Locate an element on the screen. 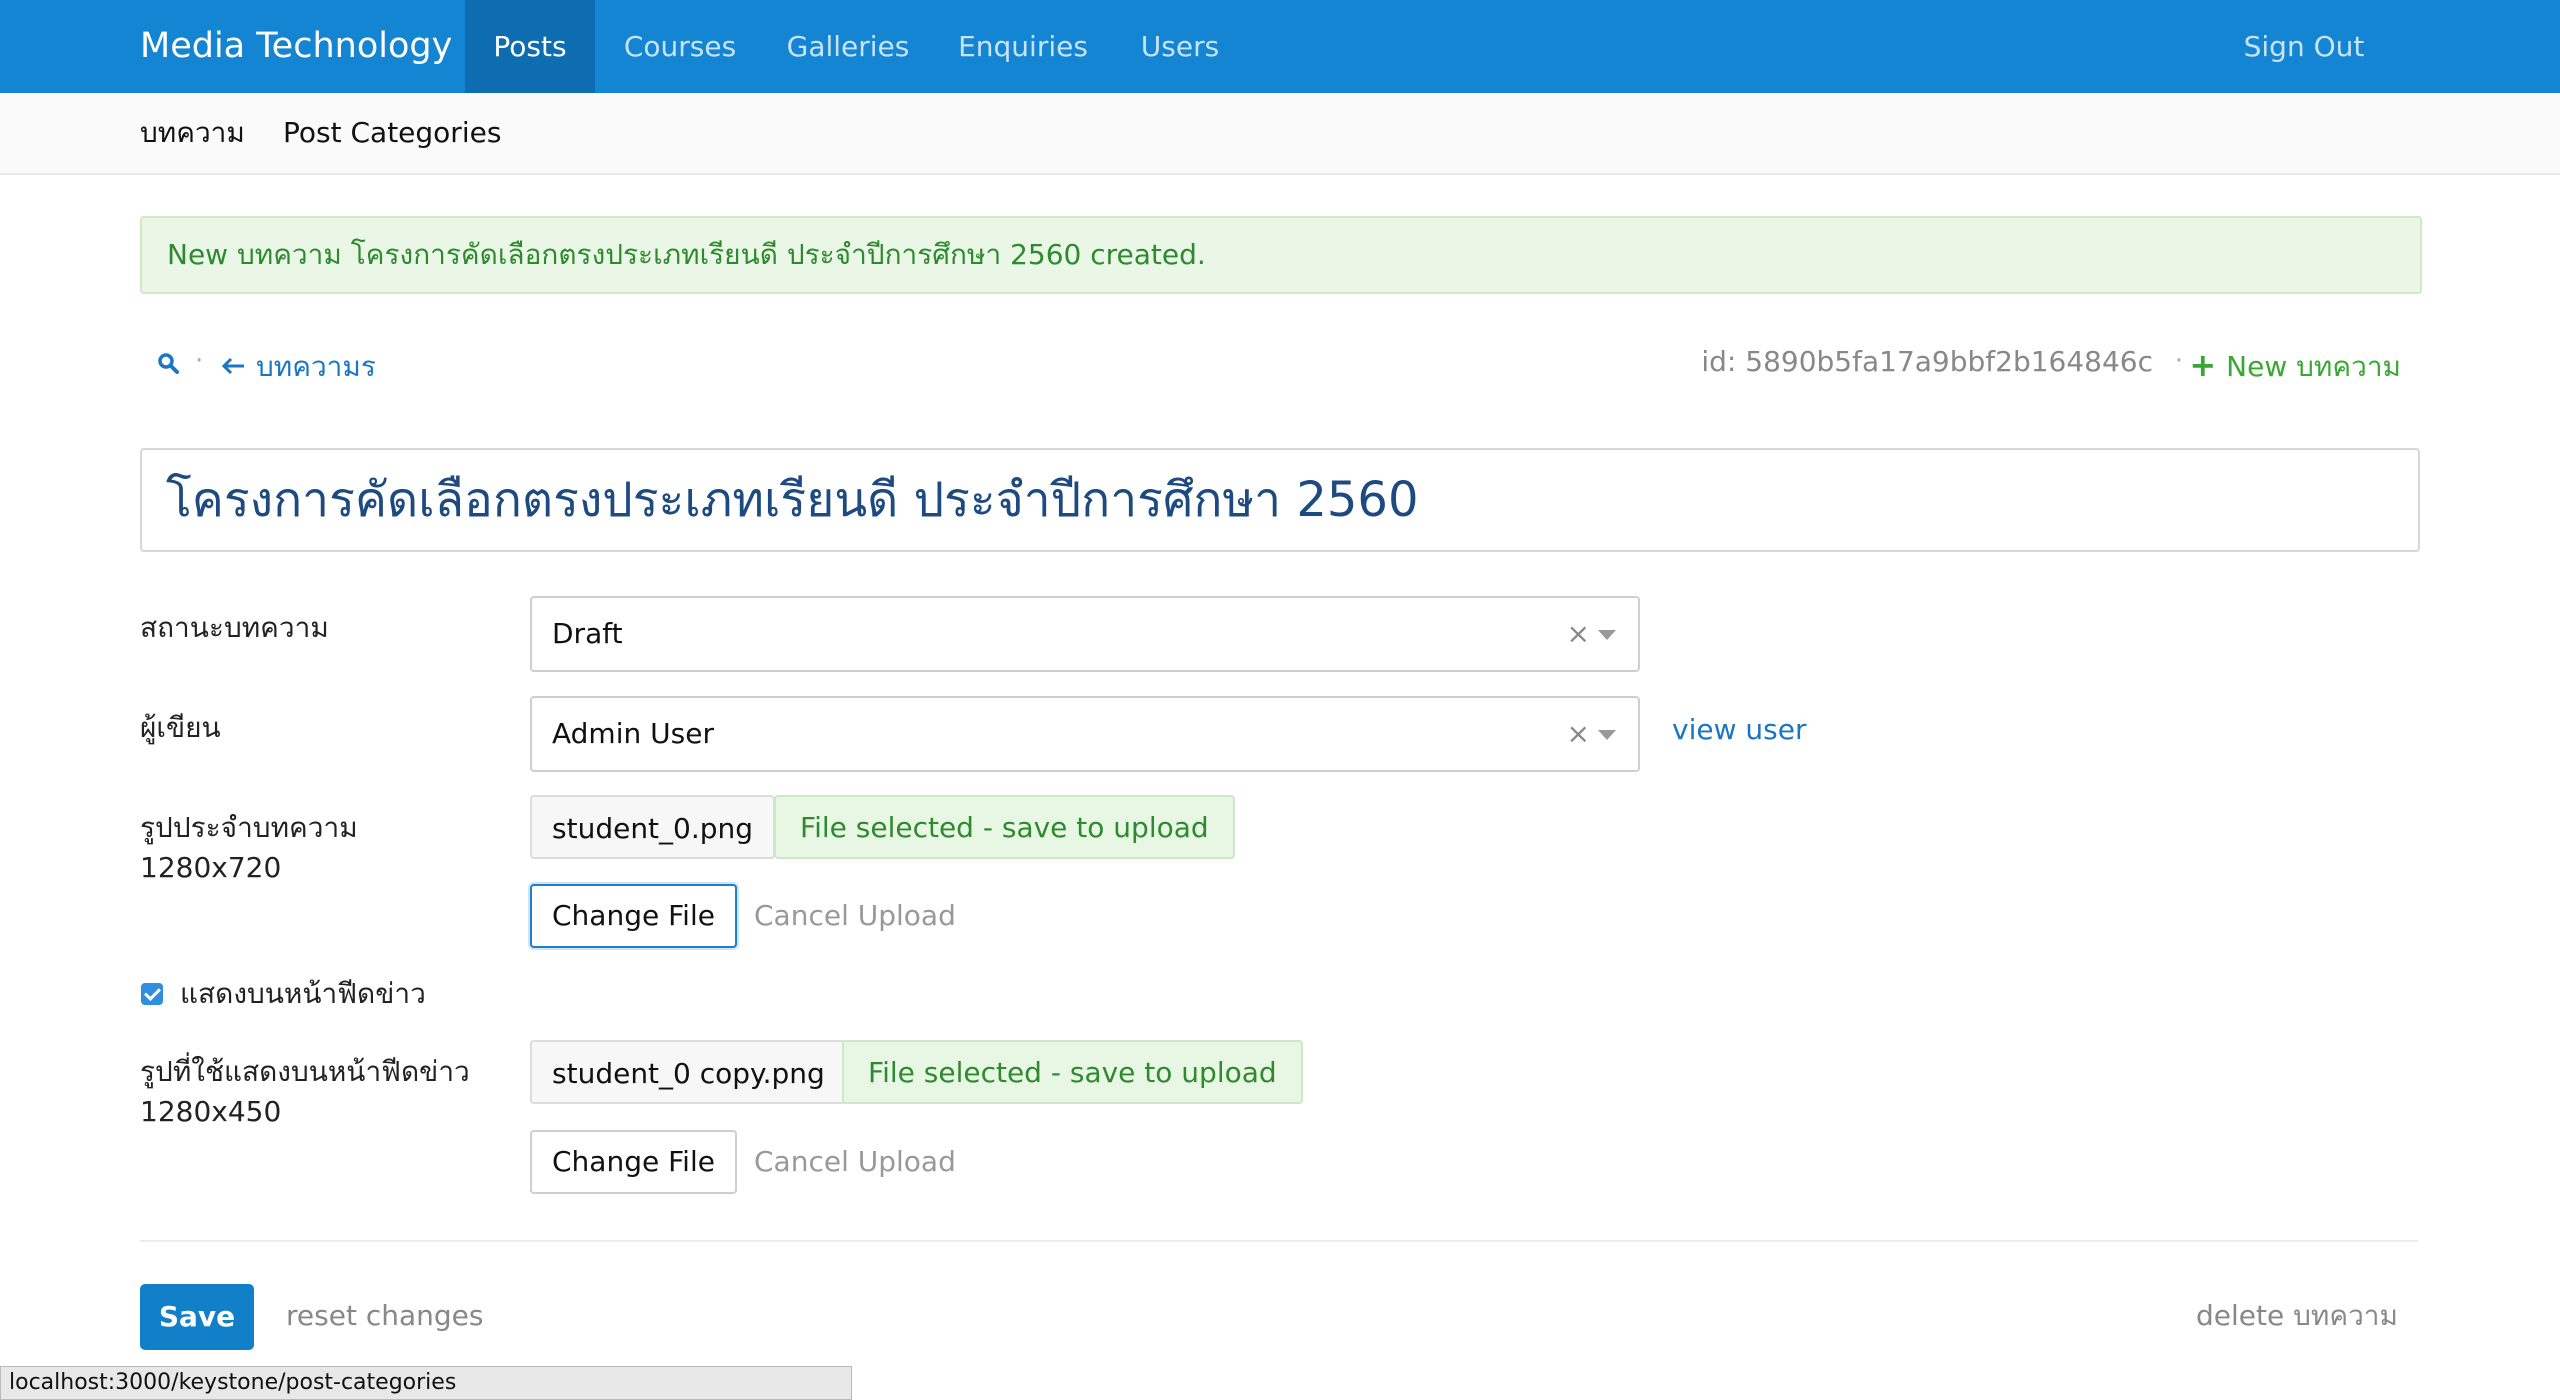 The image size is (2560, 1400). item-id: id: 5890b5fa17a9bbf2b164846c is located at coordinates (1927, 361).